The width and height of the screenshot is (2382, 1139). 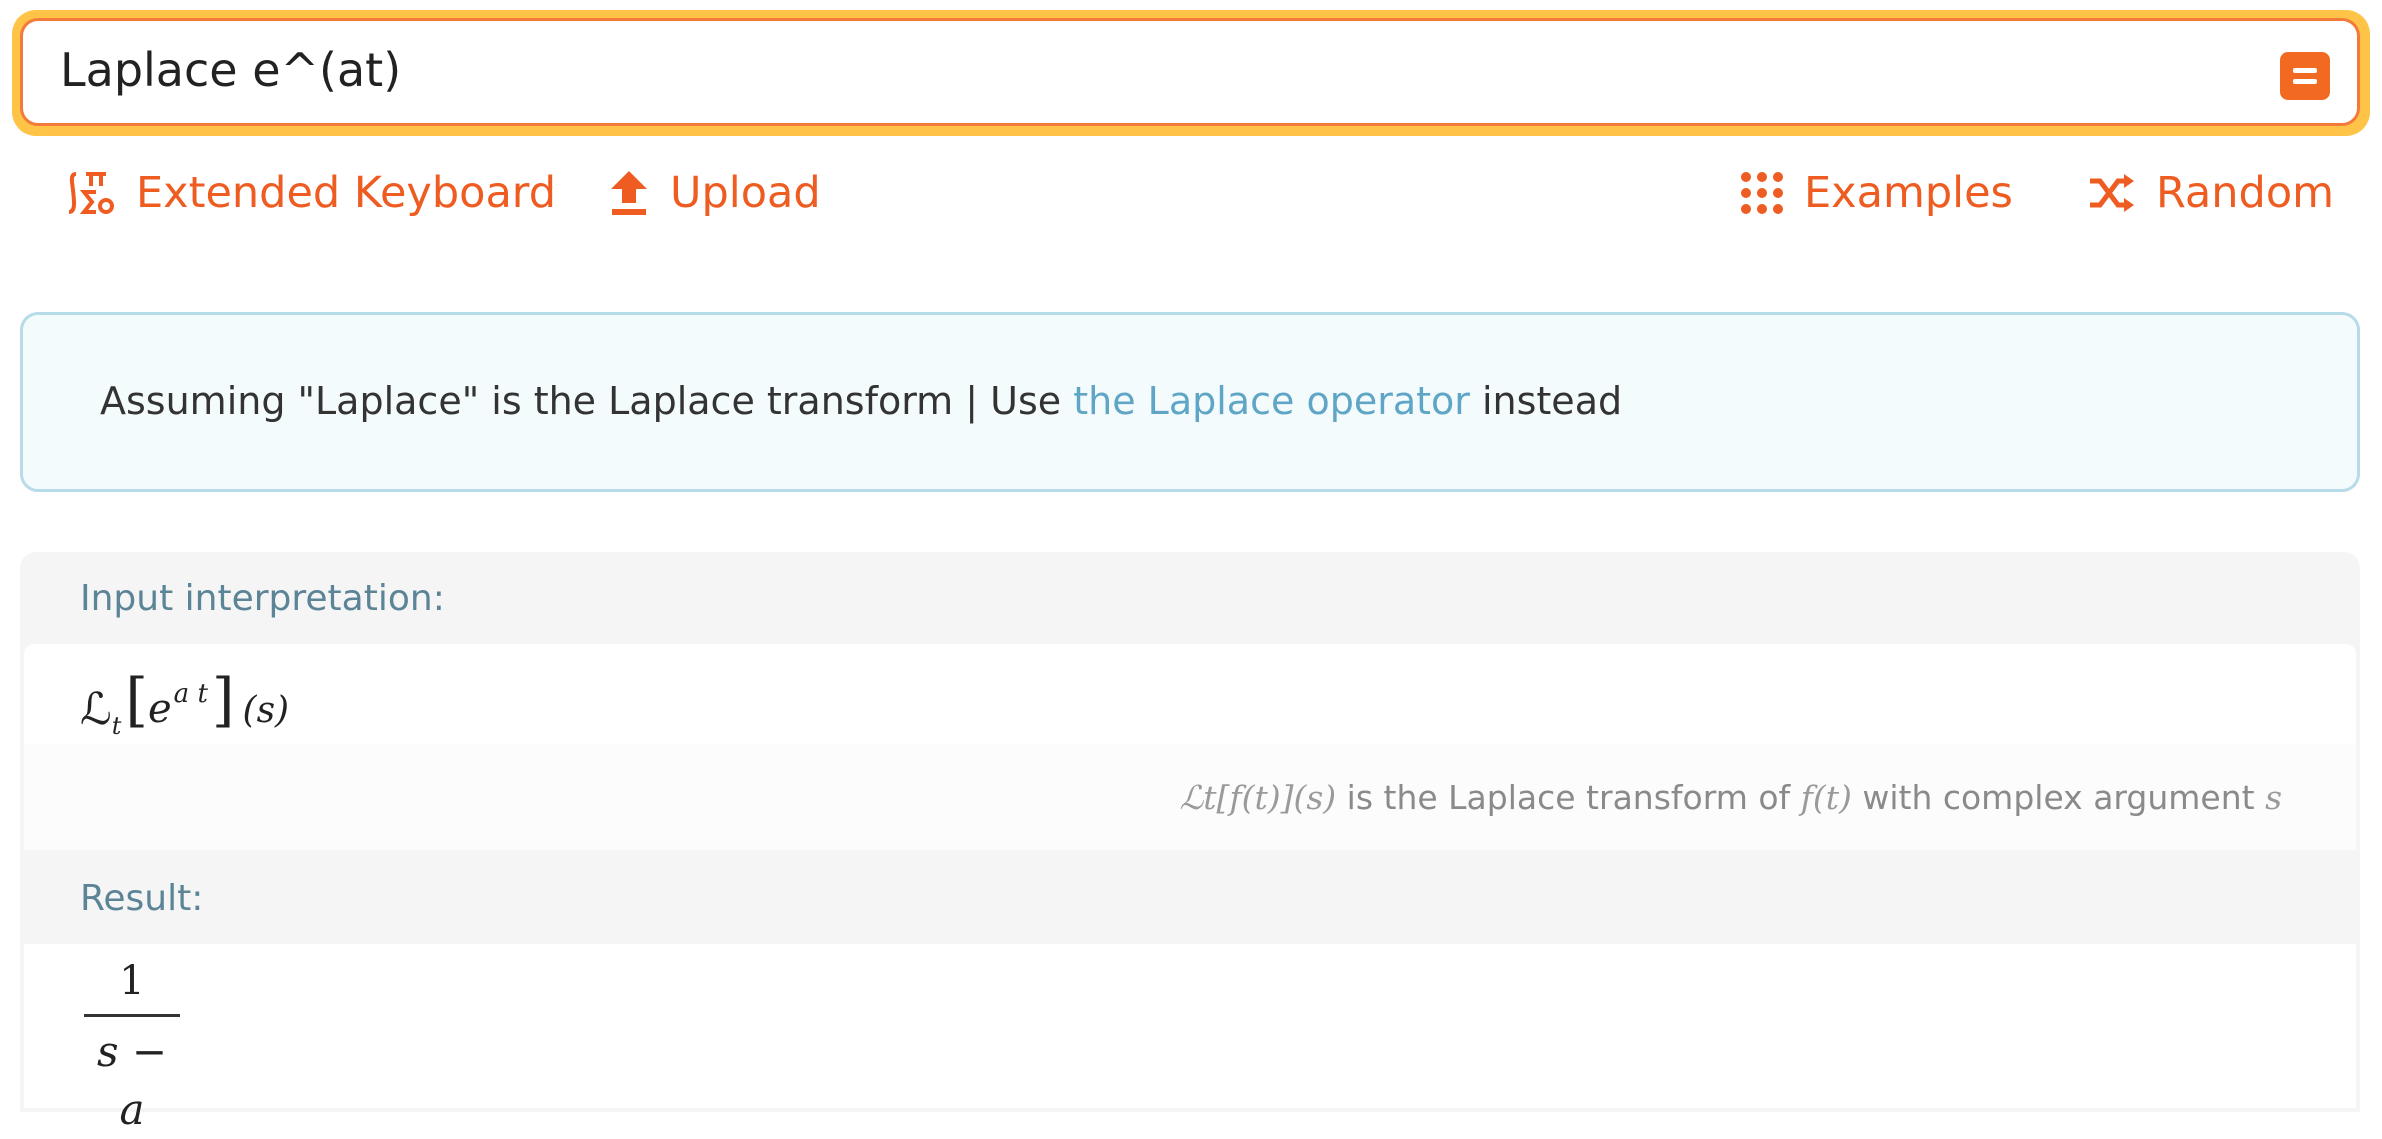 What do you see at coordinates (91, 193) in the screenshot?
I see `extended-keyboard-icon` at bounding box center [91, 193].